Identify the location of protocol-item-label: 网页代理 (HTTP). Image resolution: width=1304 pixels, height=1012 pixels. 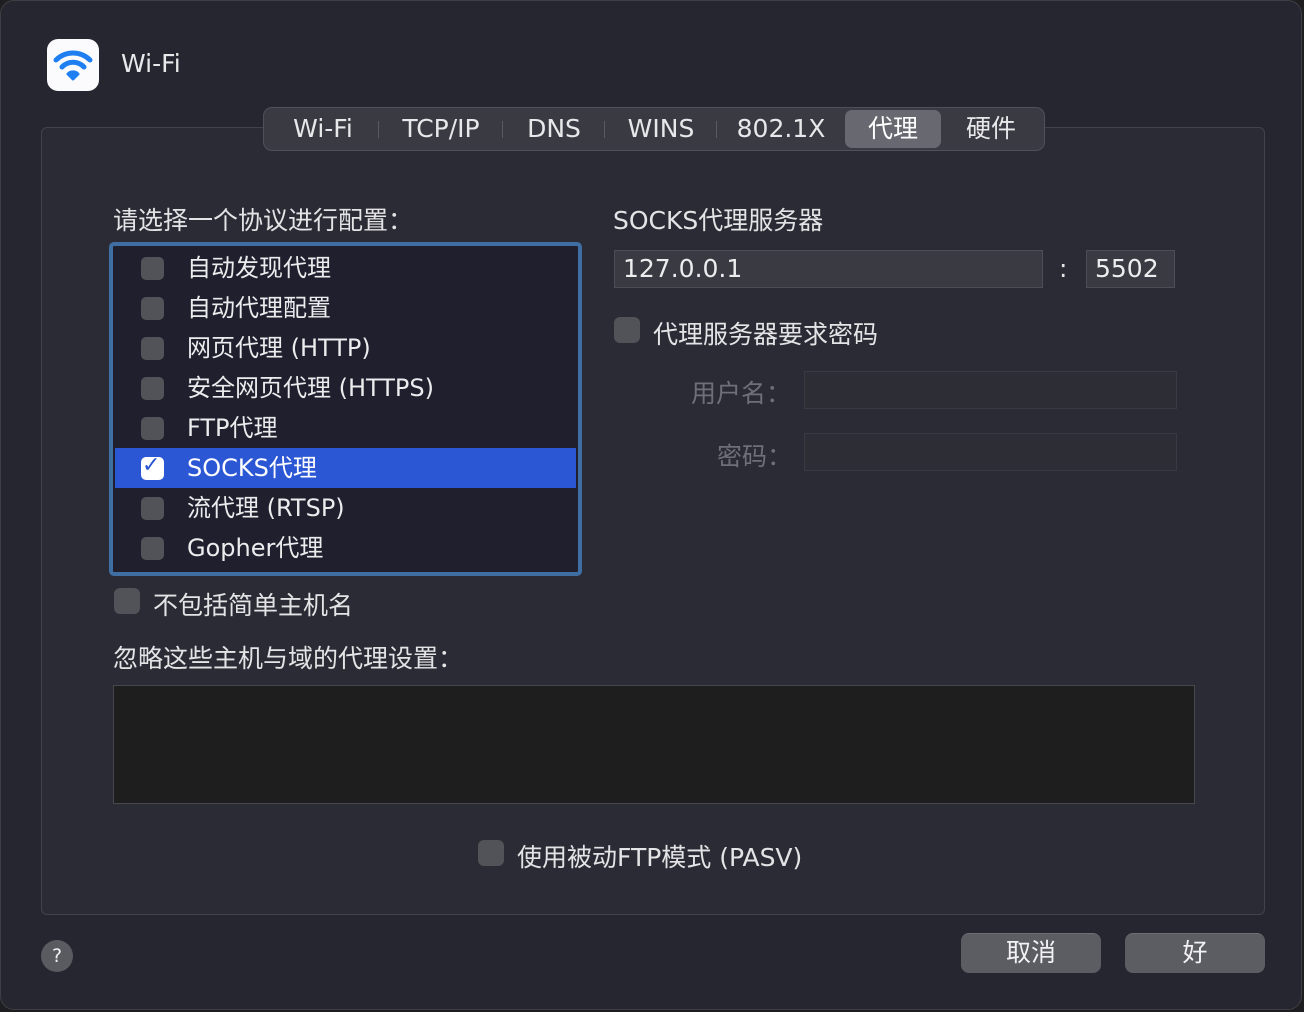
(279, 348).